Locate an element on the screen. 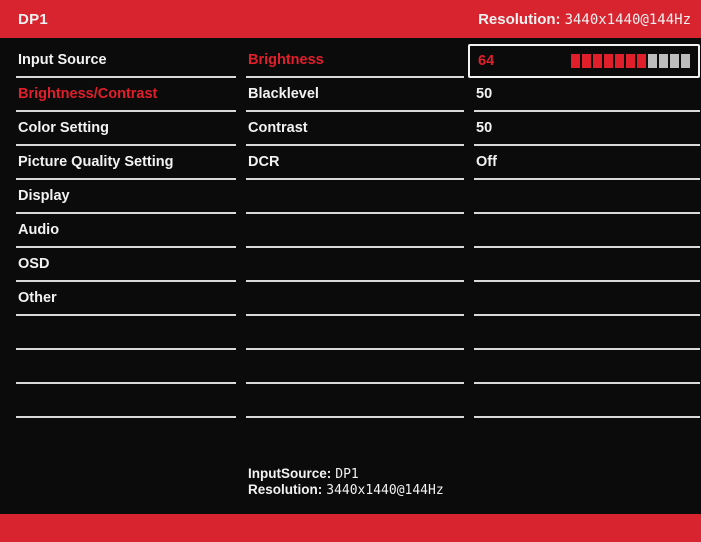 This screenshot has width=701, height=542. submenu-item-dcr: DCR is located at coordinates (355, 163).